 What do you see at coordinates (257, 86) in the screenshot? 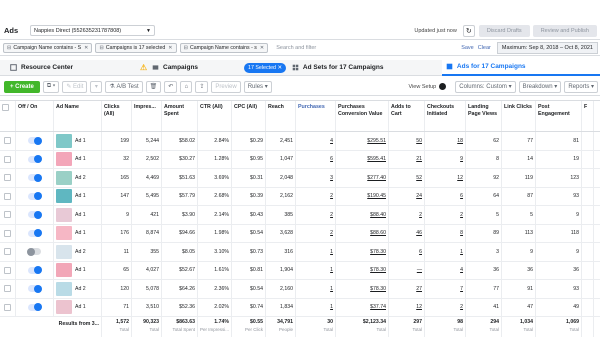
I see `rules-button: Rules ▾` at bounding box center [257, 86].